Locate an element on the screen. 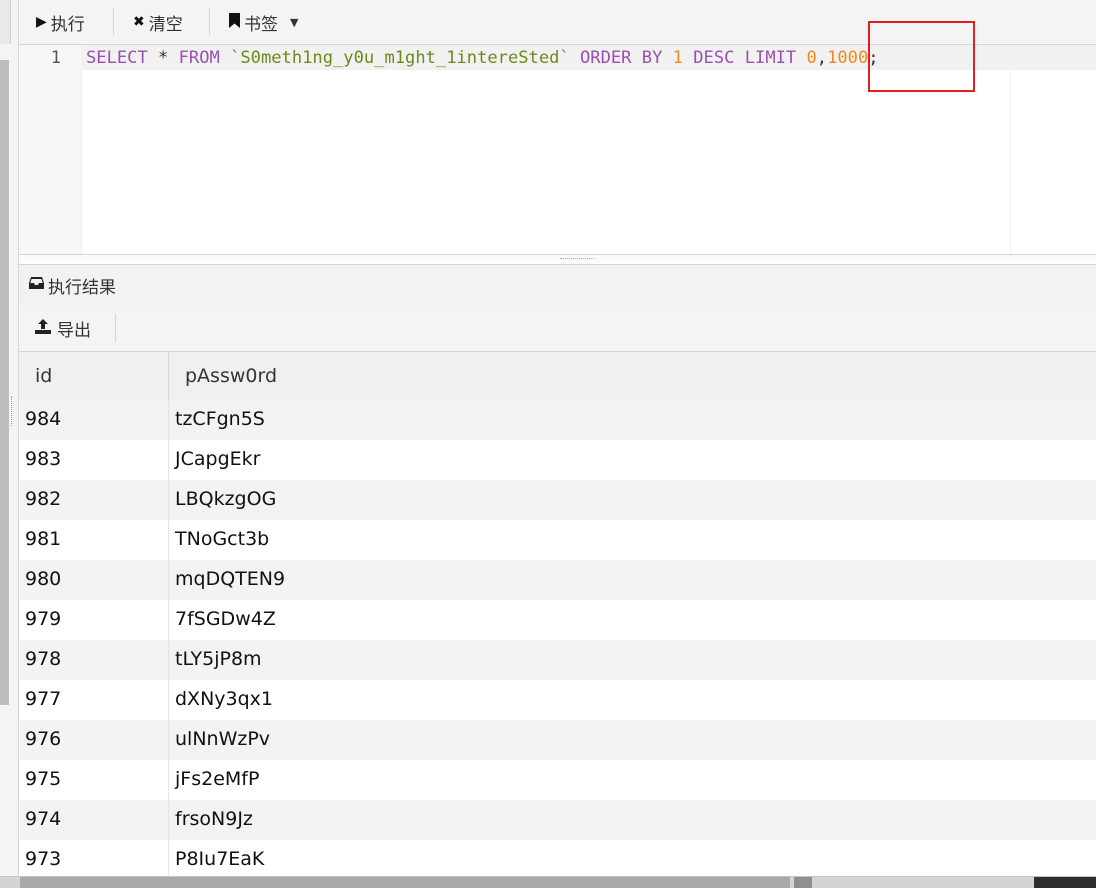 The image size is (1096, 888). cell-password: JCapgEkr is located at coordinates (217, 459).